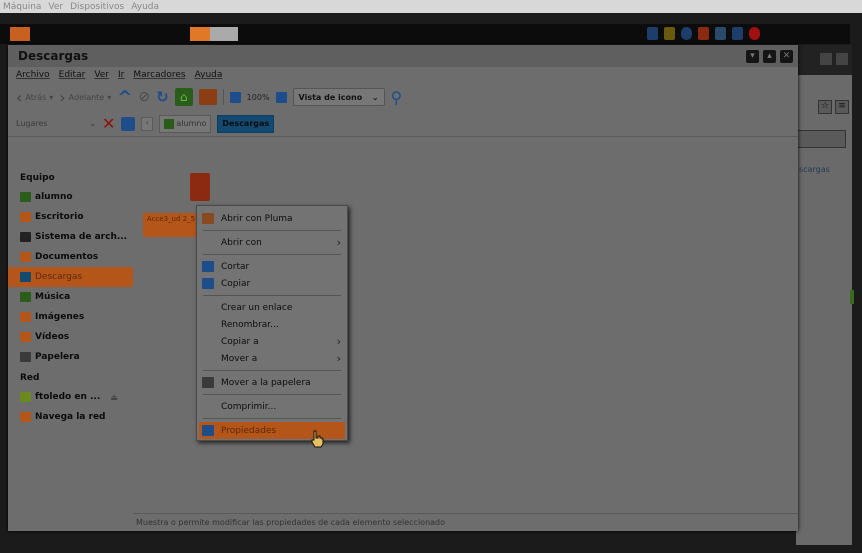 The image size is (862, 553). What do you see at coordinates (272, 266) in the screenshot?
I see `ctx-cut: Cortar` at bounding box center [272, 266].